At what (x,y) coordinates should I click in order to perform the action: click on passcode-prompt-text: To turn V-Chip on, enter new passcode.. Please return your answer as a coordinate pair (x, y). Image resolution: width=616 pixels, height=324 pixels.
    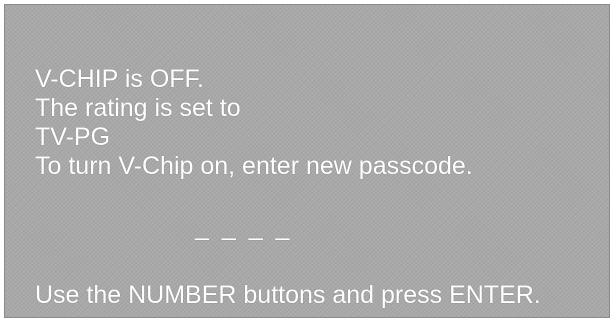
    Looking at the image, I should click on (254, 166).